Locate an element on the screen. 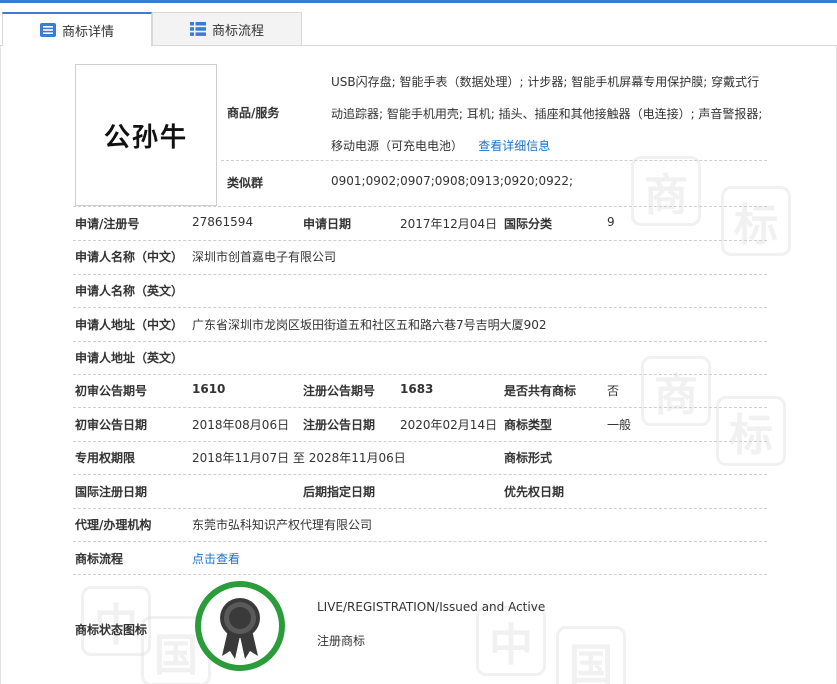 The height and width of the screenshot is (684, 837). reg-date-label: 注册公告日期 is located at coordinates (339, 425).